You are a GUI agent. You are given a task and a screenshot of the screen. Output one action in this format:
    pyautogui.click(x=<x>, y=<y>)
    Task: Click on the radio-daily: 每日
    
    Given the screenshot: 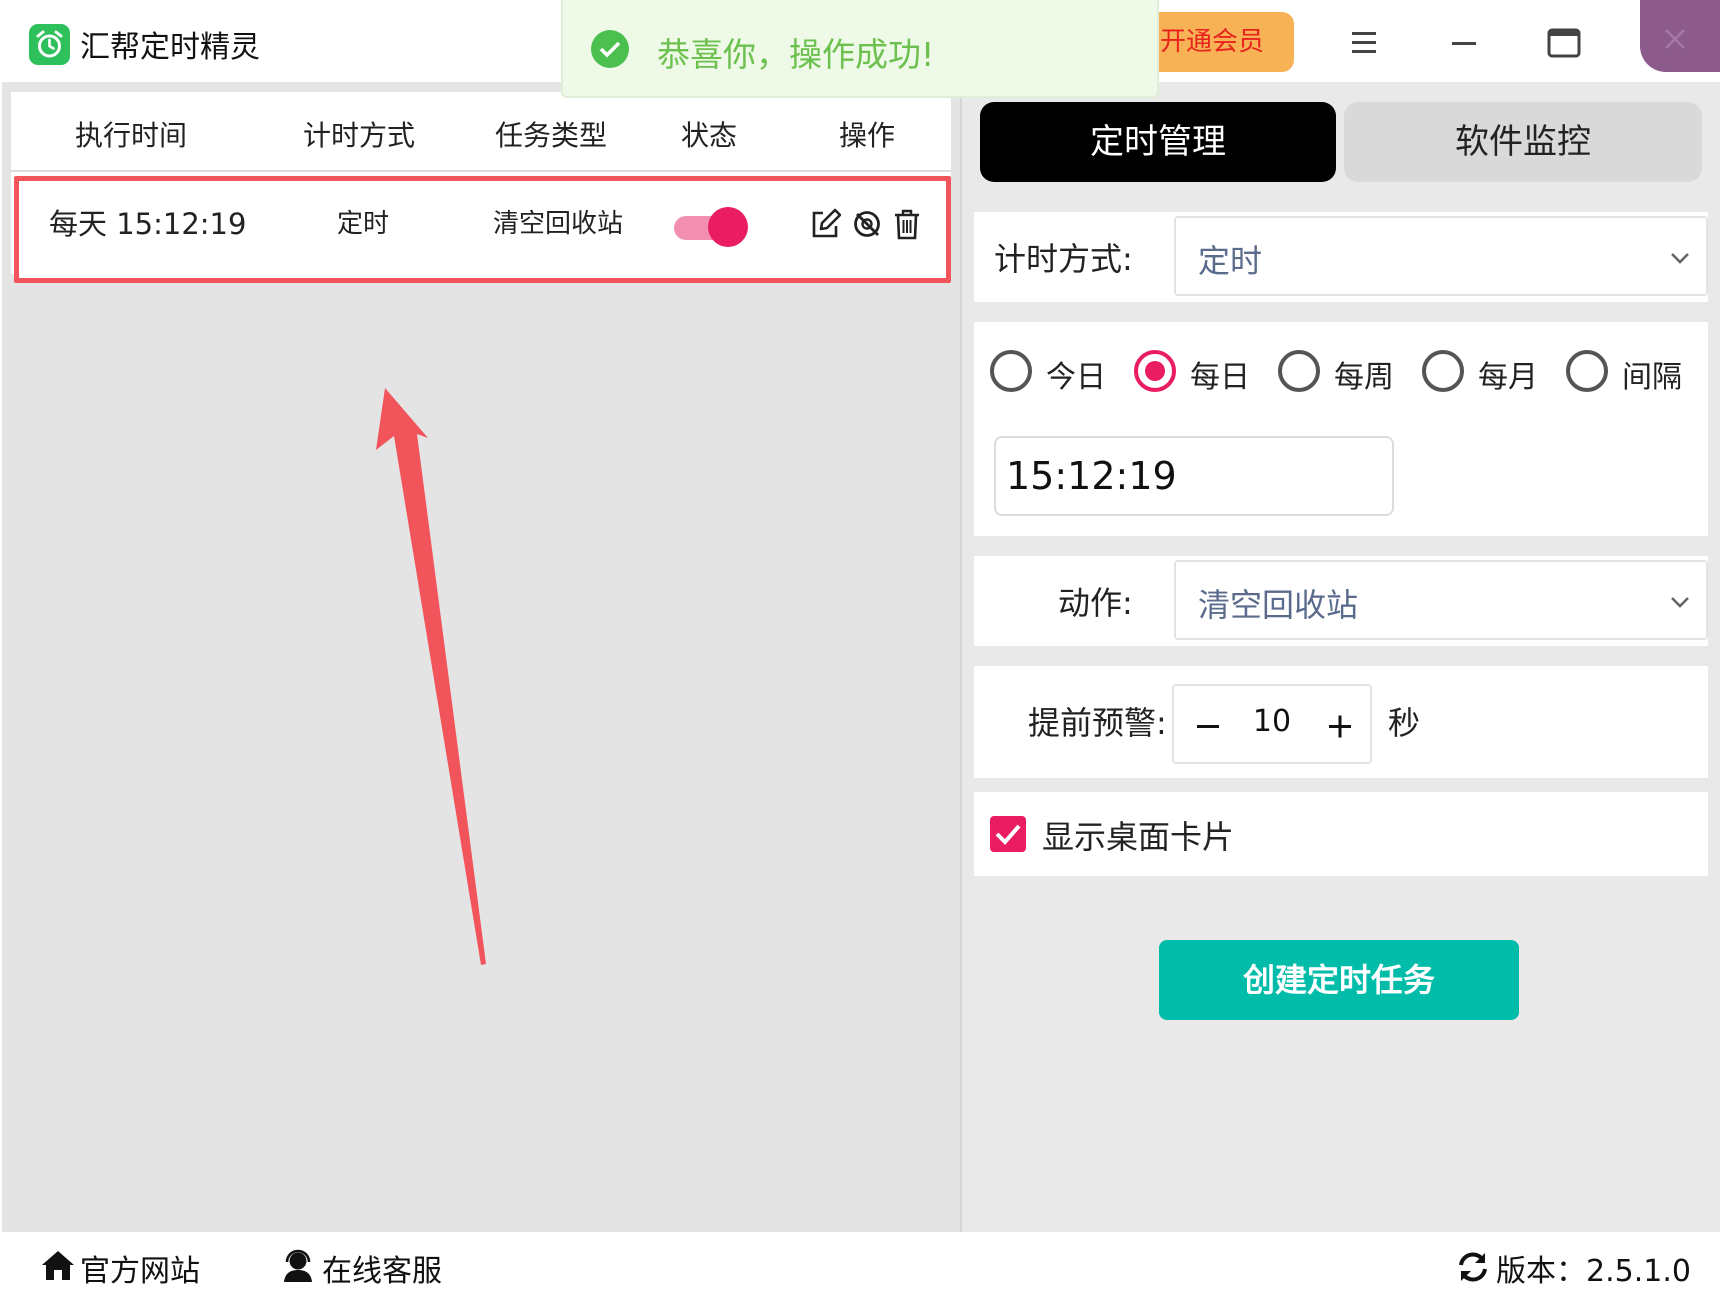 What is the action you would take?
    pyautogui.click(x=1194, y=372)
    